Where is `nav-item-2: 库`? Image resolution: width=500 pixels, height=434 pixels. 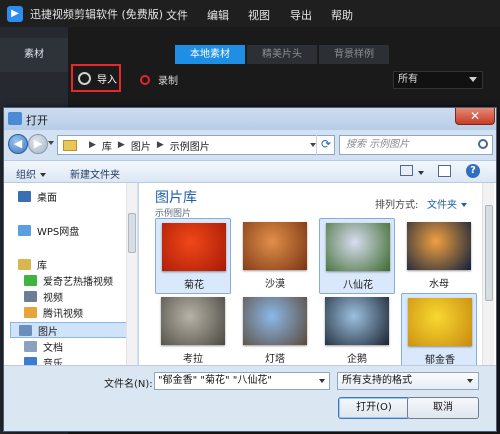
nav-item-2: 库 is located at coordinates (32, 264).